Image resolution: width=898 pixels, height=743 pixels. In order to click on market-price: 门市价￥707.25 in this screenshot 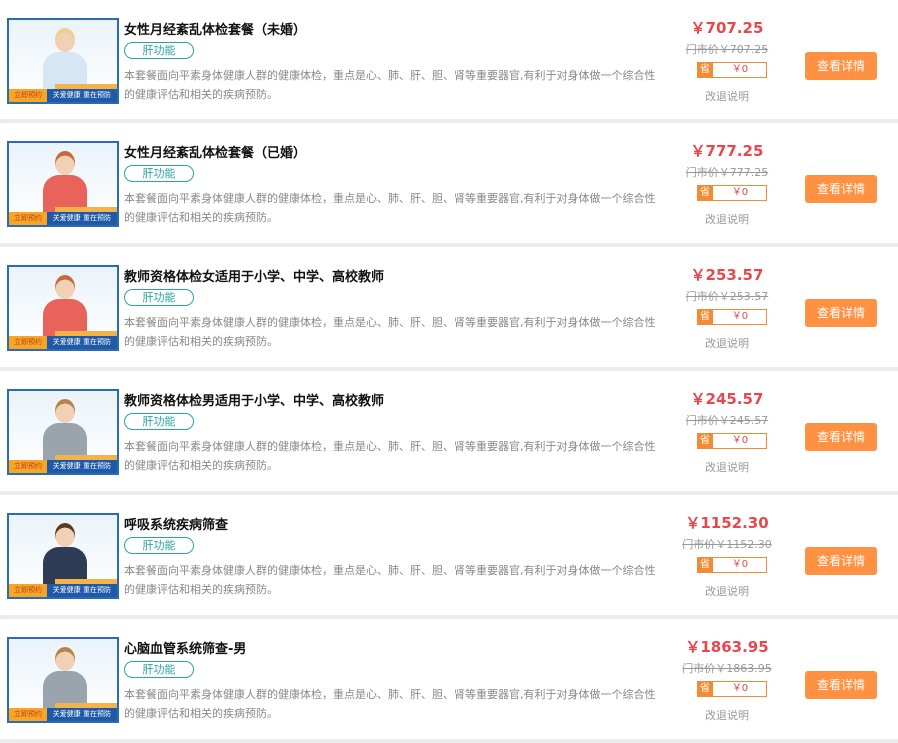, I will do `click(727, 49)`.